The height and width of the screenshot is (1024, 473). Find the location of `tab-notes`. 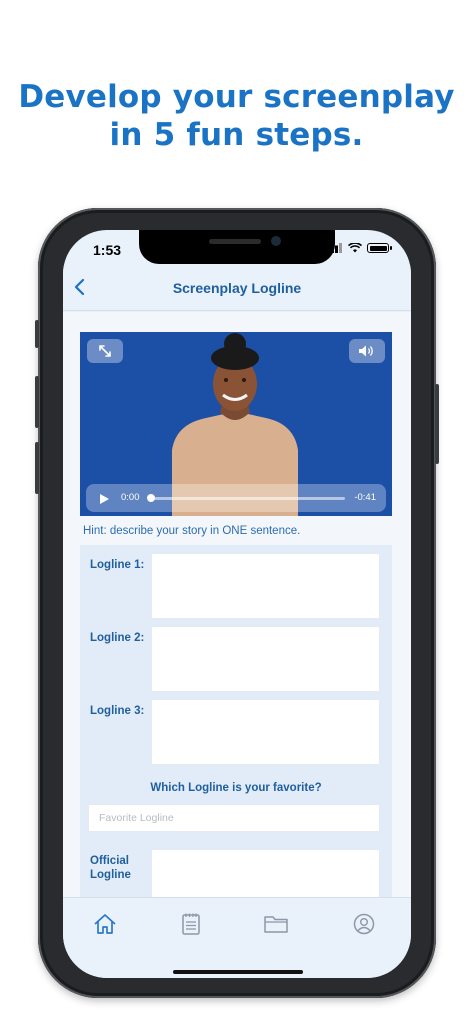

tab-notes is located at coordinates (191, 924).